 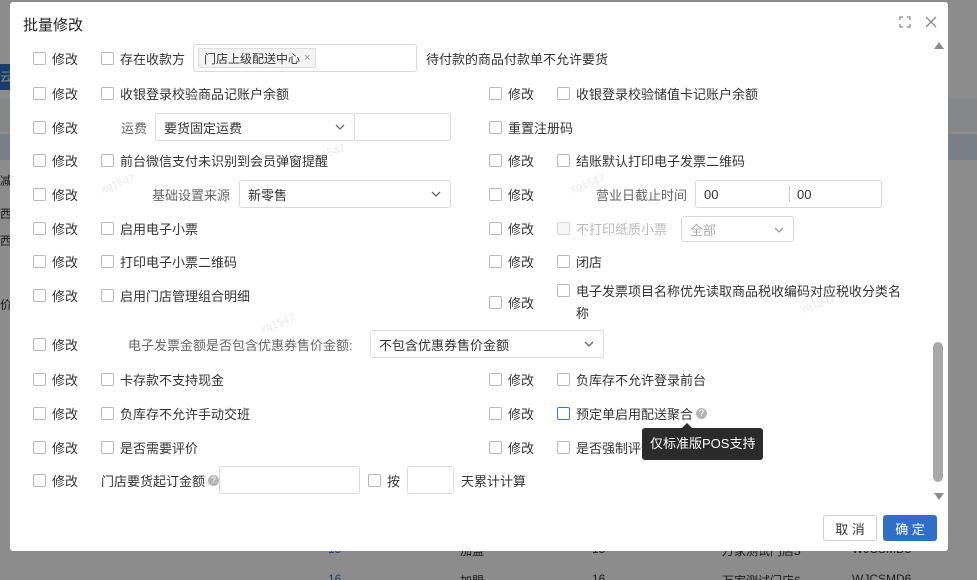 What do you see at coordinates (134, 128) in the screenshot?
I see `freight-label: 运费` at bounding box center [134, 128].